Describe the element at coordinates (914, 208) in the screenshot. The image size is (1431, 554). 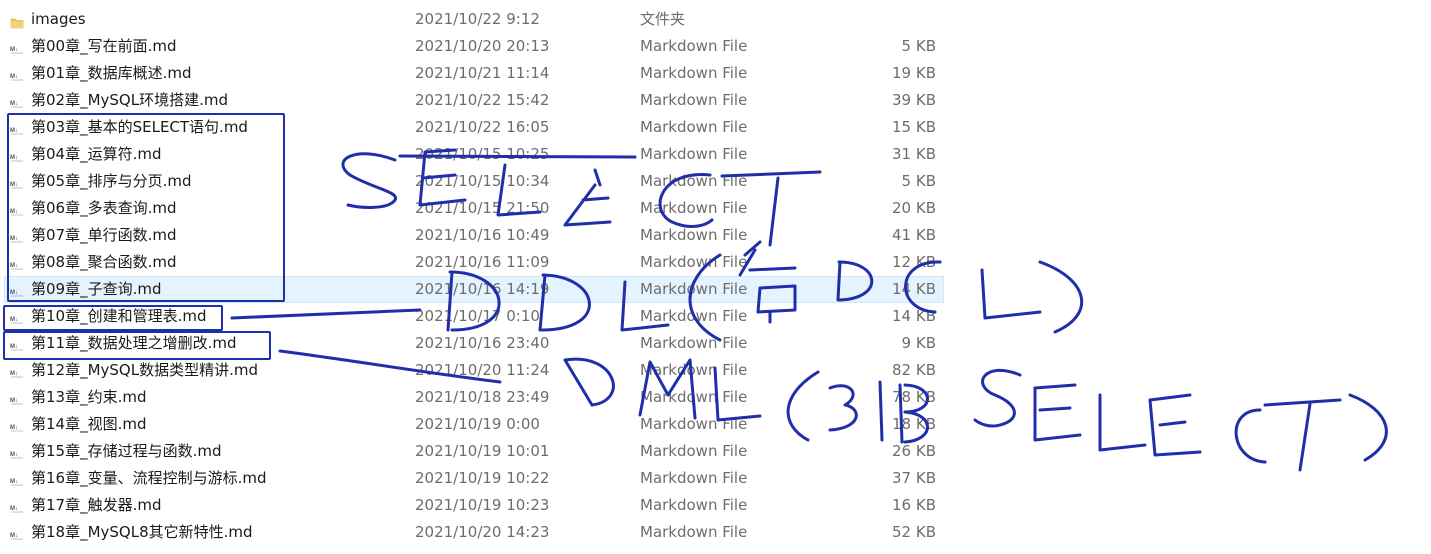
I see `file-size: 20 KB` at that location.